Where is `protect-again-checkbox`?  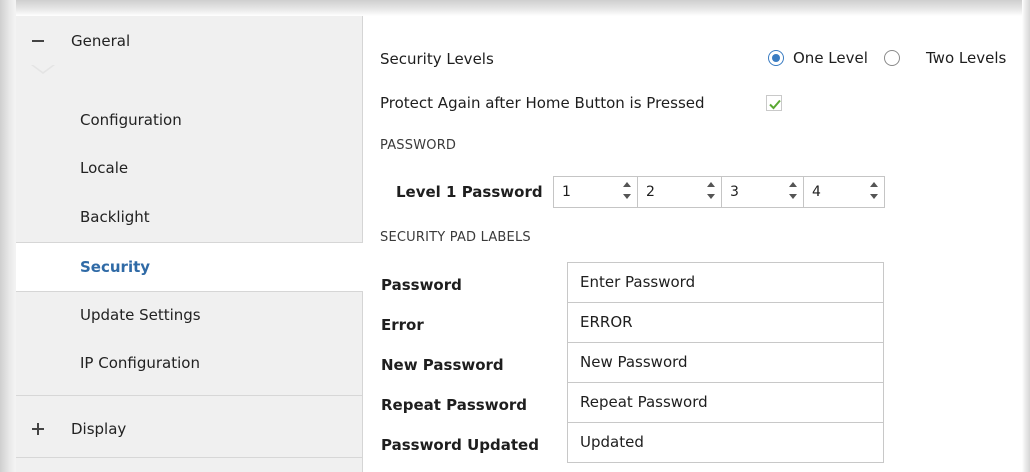
protect-again-checkbox is located at coordinates (774, 103).